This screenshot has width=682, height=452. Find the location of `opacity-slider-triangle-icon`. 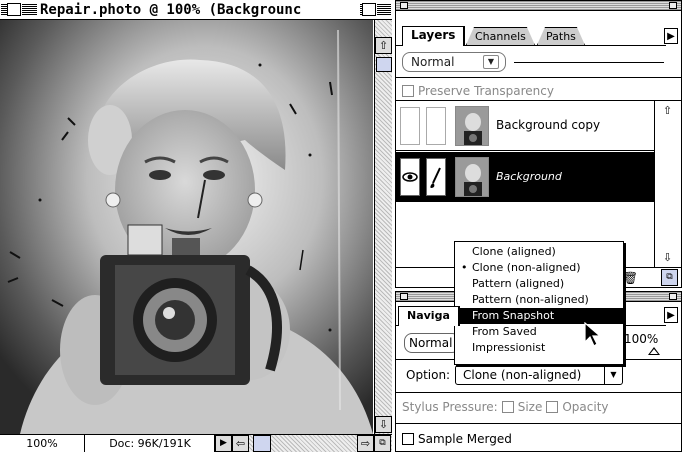

opacity-slider-triangle-icon is located at coordinates (654, 351).